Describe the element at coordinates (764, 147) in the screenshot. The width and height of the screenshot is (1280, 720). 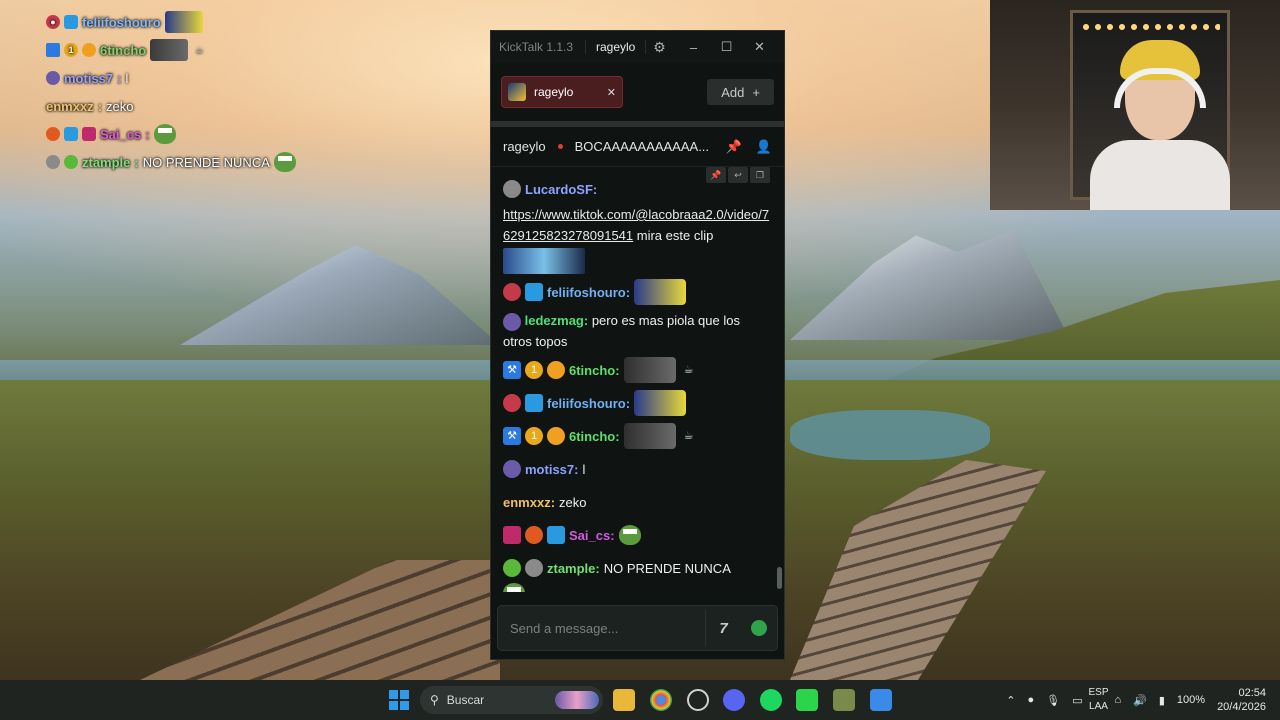
I see `user-icon: 👤` at that location.